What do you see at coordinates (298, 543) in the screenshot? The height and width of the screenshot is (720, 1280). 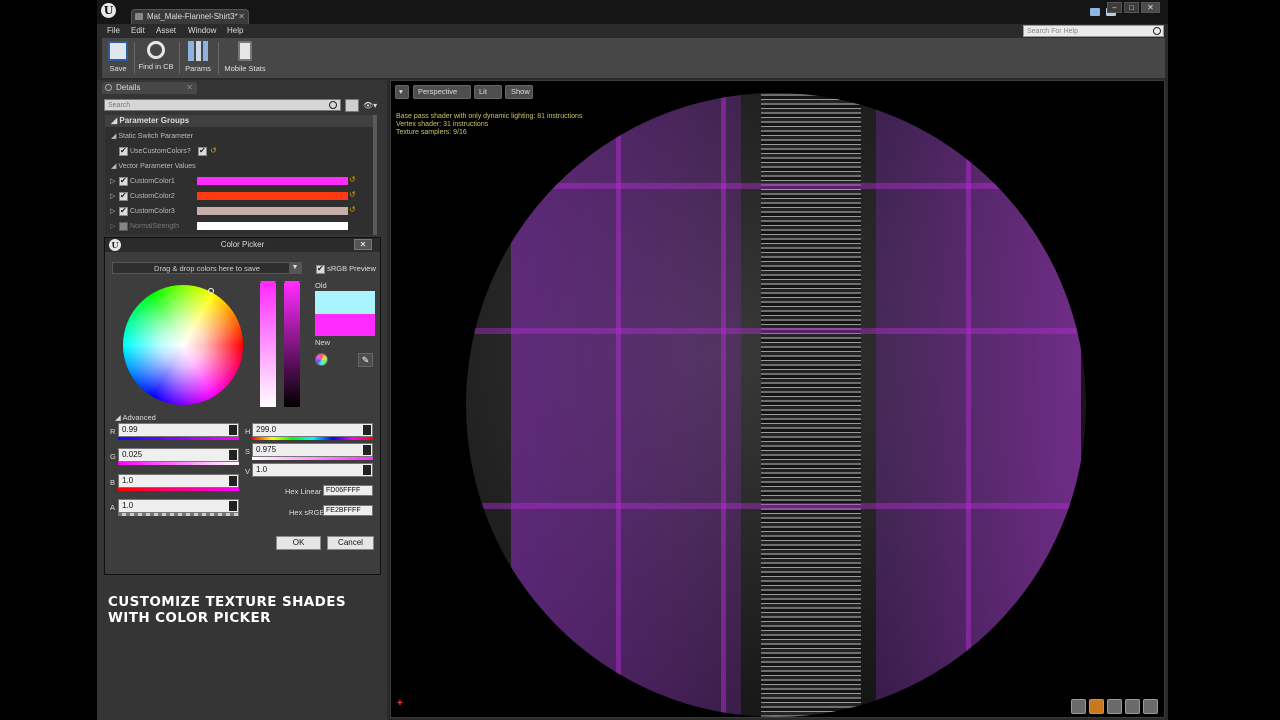 I see `ok-button: OK` at bounding box center [298, 543].